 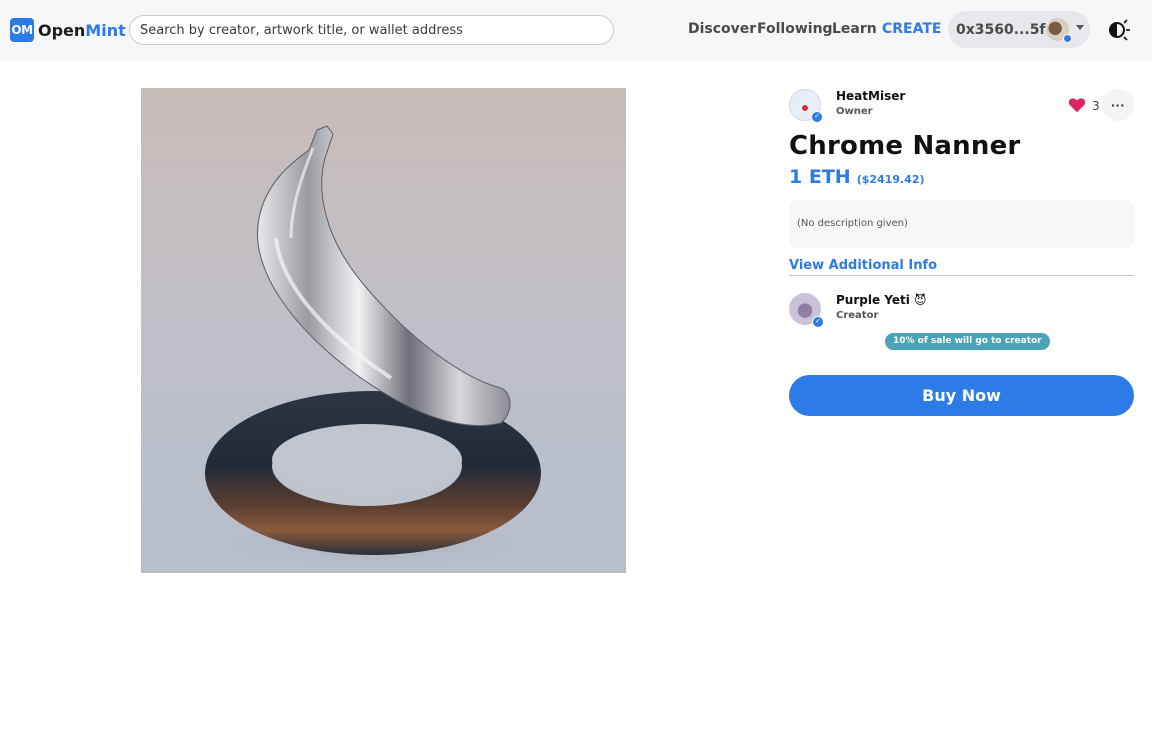 I want to click on buy-now-button: Buy Now, so click(x=961, y=395).